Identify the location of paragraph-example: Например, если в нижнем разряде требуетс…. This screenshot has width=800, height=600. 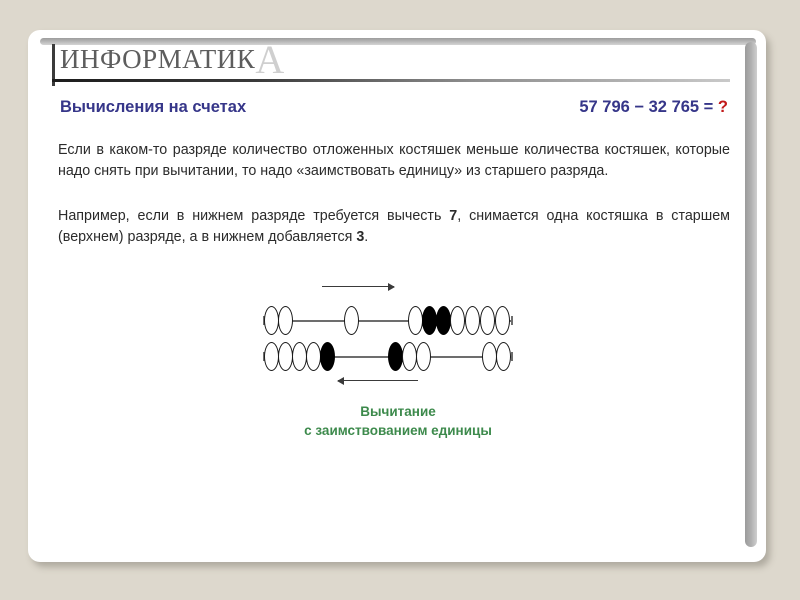
(394, 227).